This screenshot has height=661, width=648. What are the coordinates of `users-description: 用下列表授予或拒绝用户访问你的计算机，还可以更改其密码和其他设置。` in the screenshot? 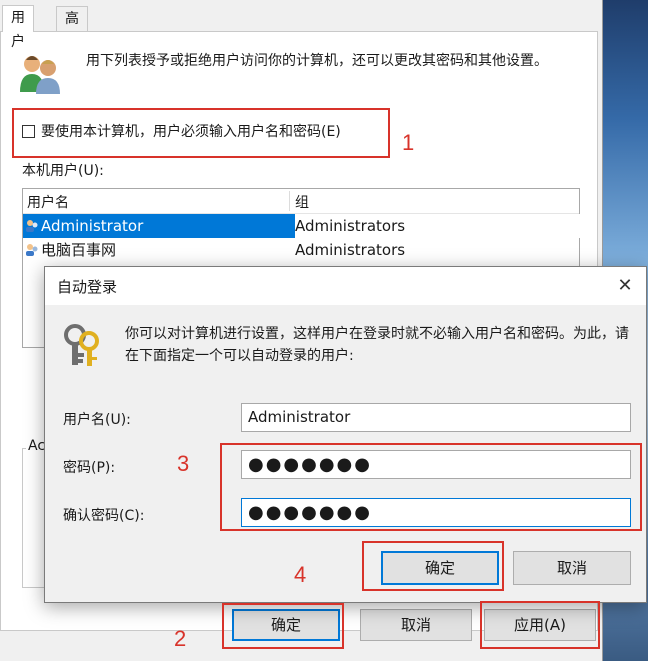 It's located at (317, 61).